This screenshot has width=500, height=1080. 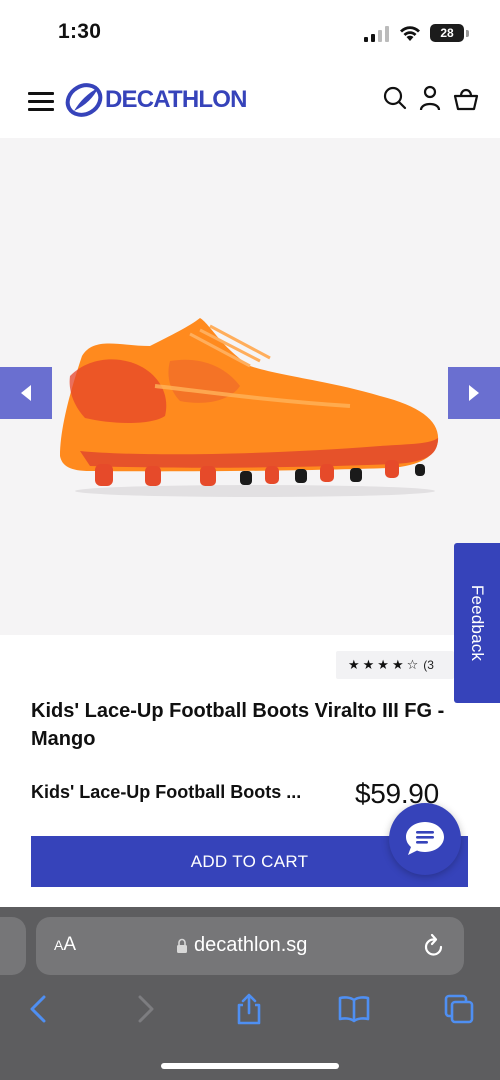 I want to click on brand-logo: DECATHLON, so click(x=155, y=100).